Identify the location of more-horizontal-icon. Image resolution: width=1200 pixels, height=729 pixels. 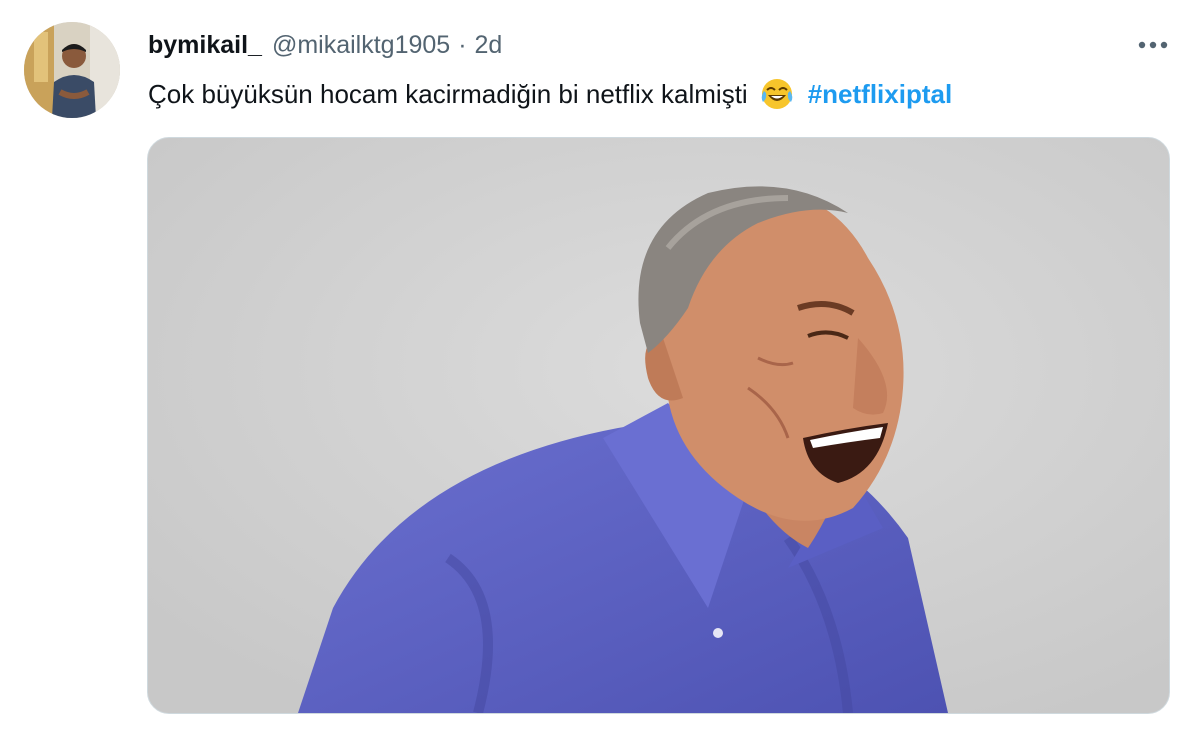
(1153, 45).